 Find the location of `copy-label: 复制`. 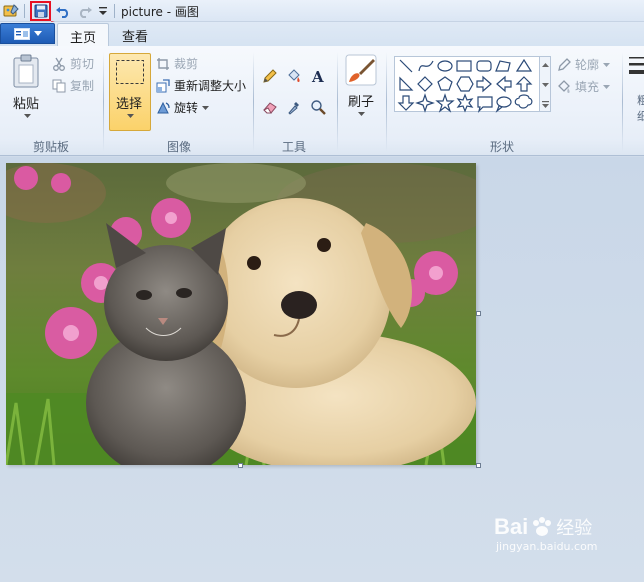

copy-label: 复制 is located at coordinates (82, 86).